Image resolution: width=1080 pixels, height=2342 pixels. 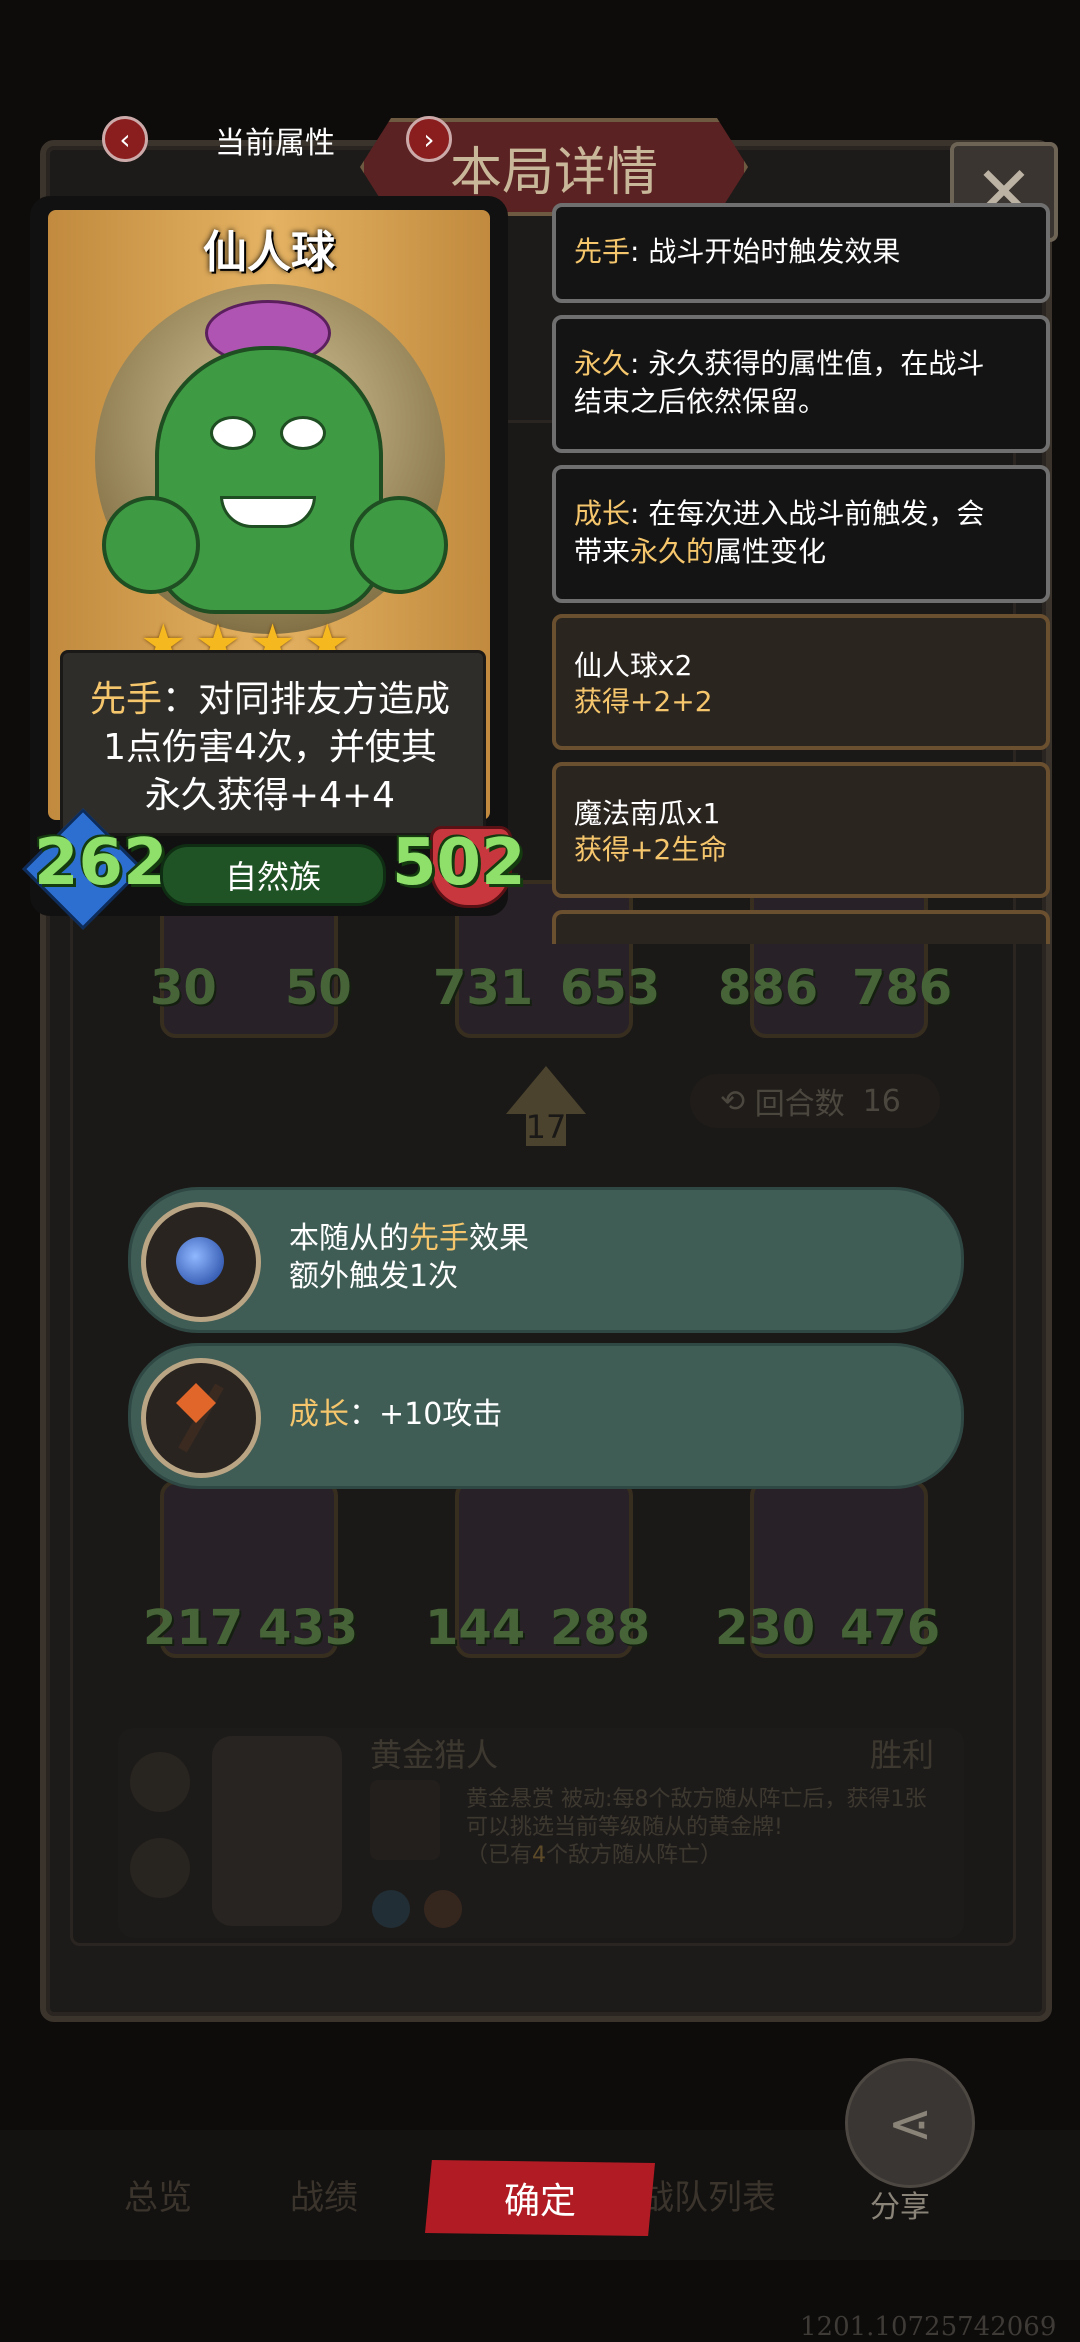 I want to click on bonus-entry-partial, so click(x=801, y=927).